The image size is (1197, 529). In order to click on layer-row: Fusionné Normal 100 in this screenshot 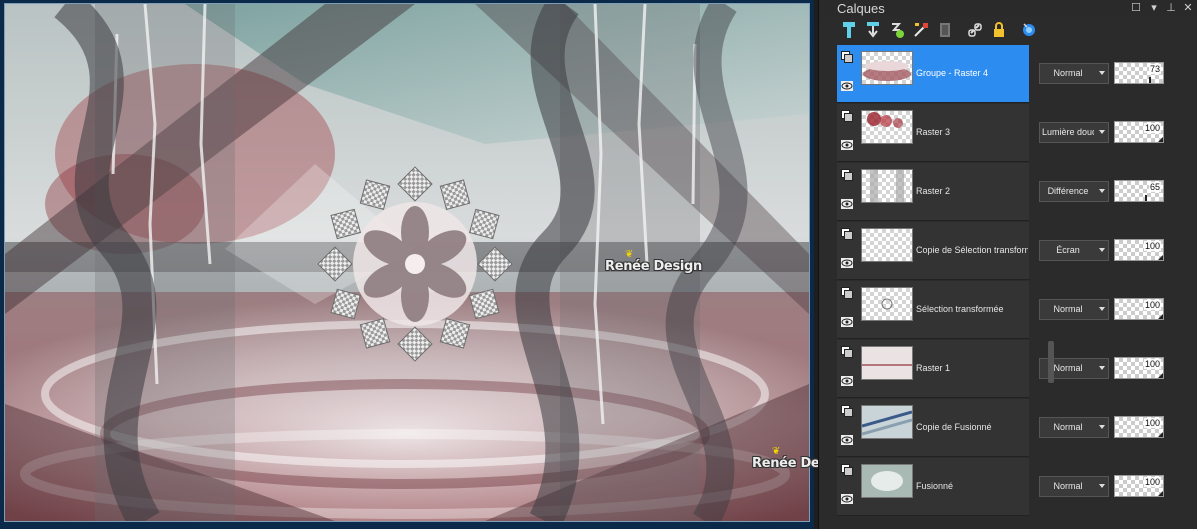, I will do `click(1013, 487)`.